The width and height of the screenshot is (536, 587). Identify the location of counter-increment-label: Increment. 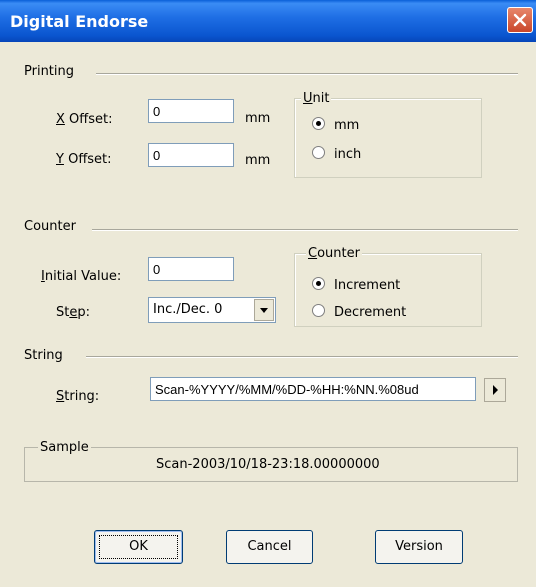
(367, 285).